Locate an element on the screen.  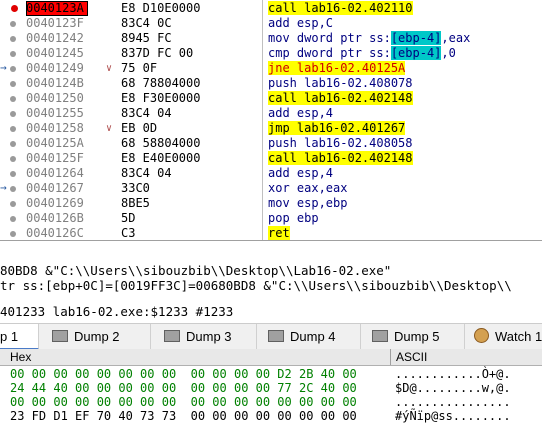
disasm-row: 00401264 83C4 04 add esp,4 is located at coordinates (271, 173).